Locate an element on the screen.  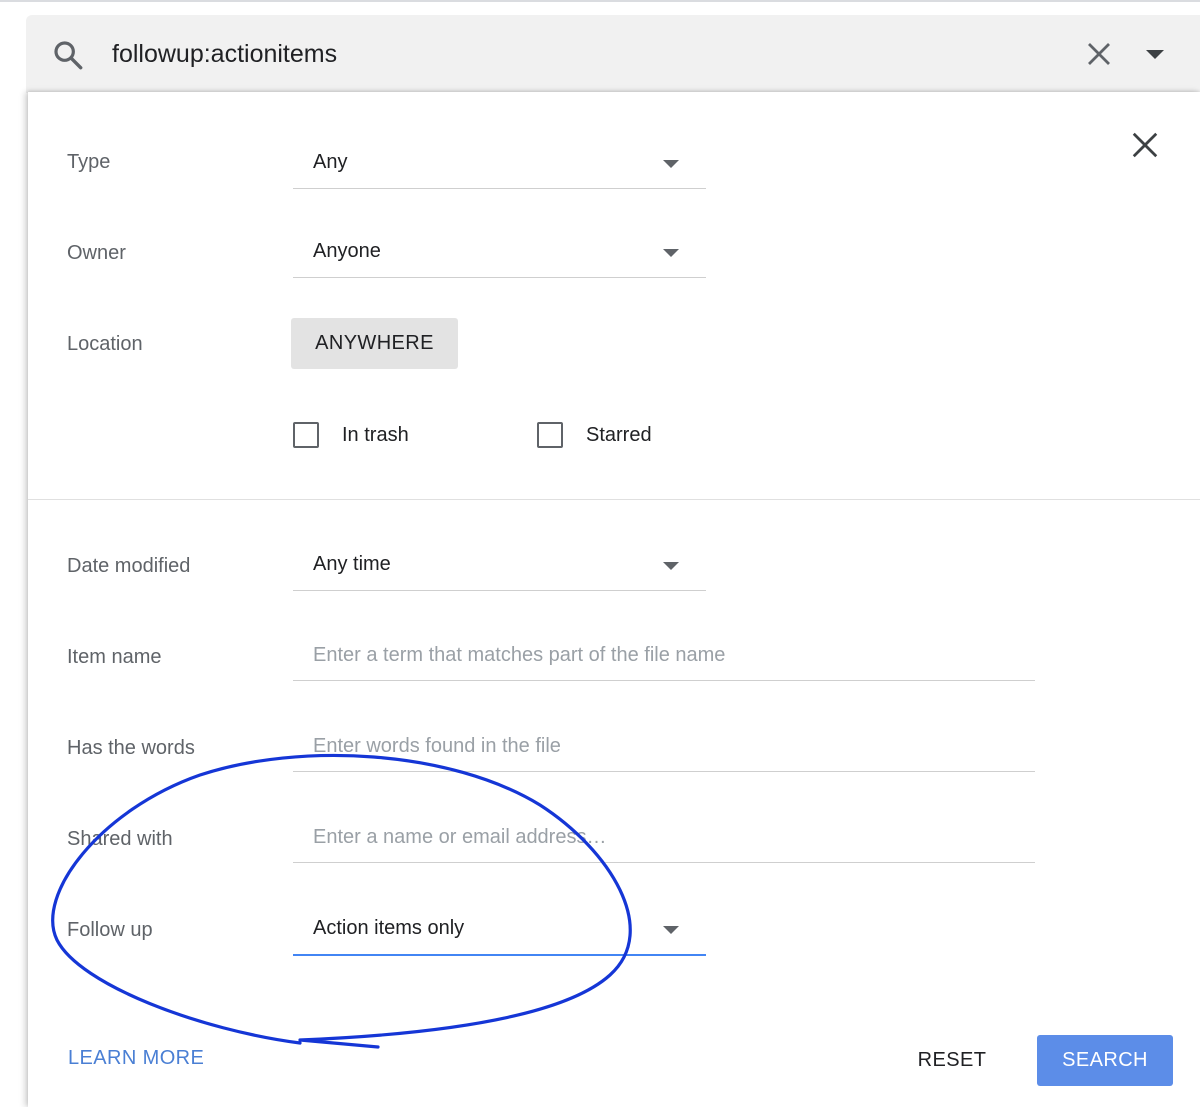
type-select-value: Any is located at coordinates (330, 162).